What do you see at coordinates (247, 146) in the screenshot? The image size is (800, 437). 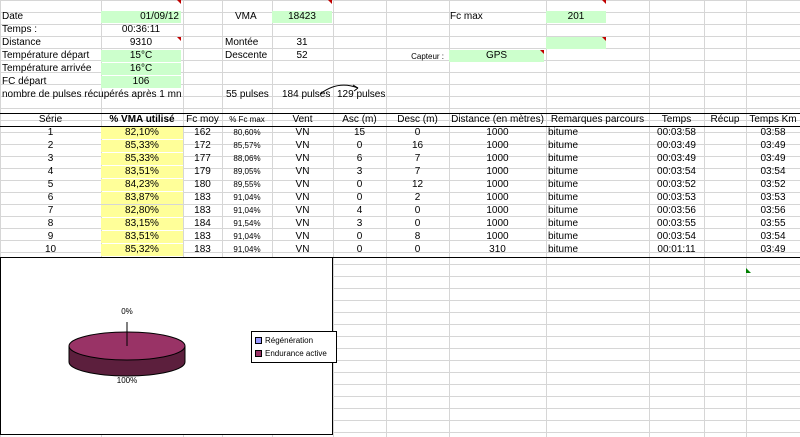 I see `cell-fc-max-pct: 85,57%` at bounding box center [247, 146].